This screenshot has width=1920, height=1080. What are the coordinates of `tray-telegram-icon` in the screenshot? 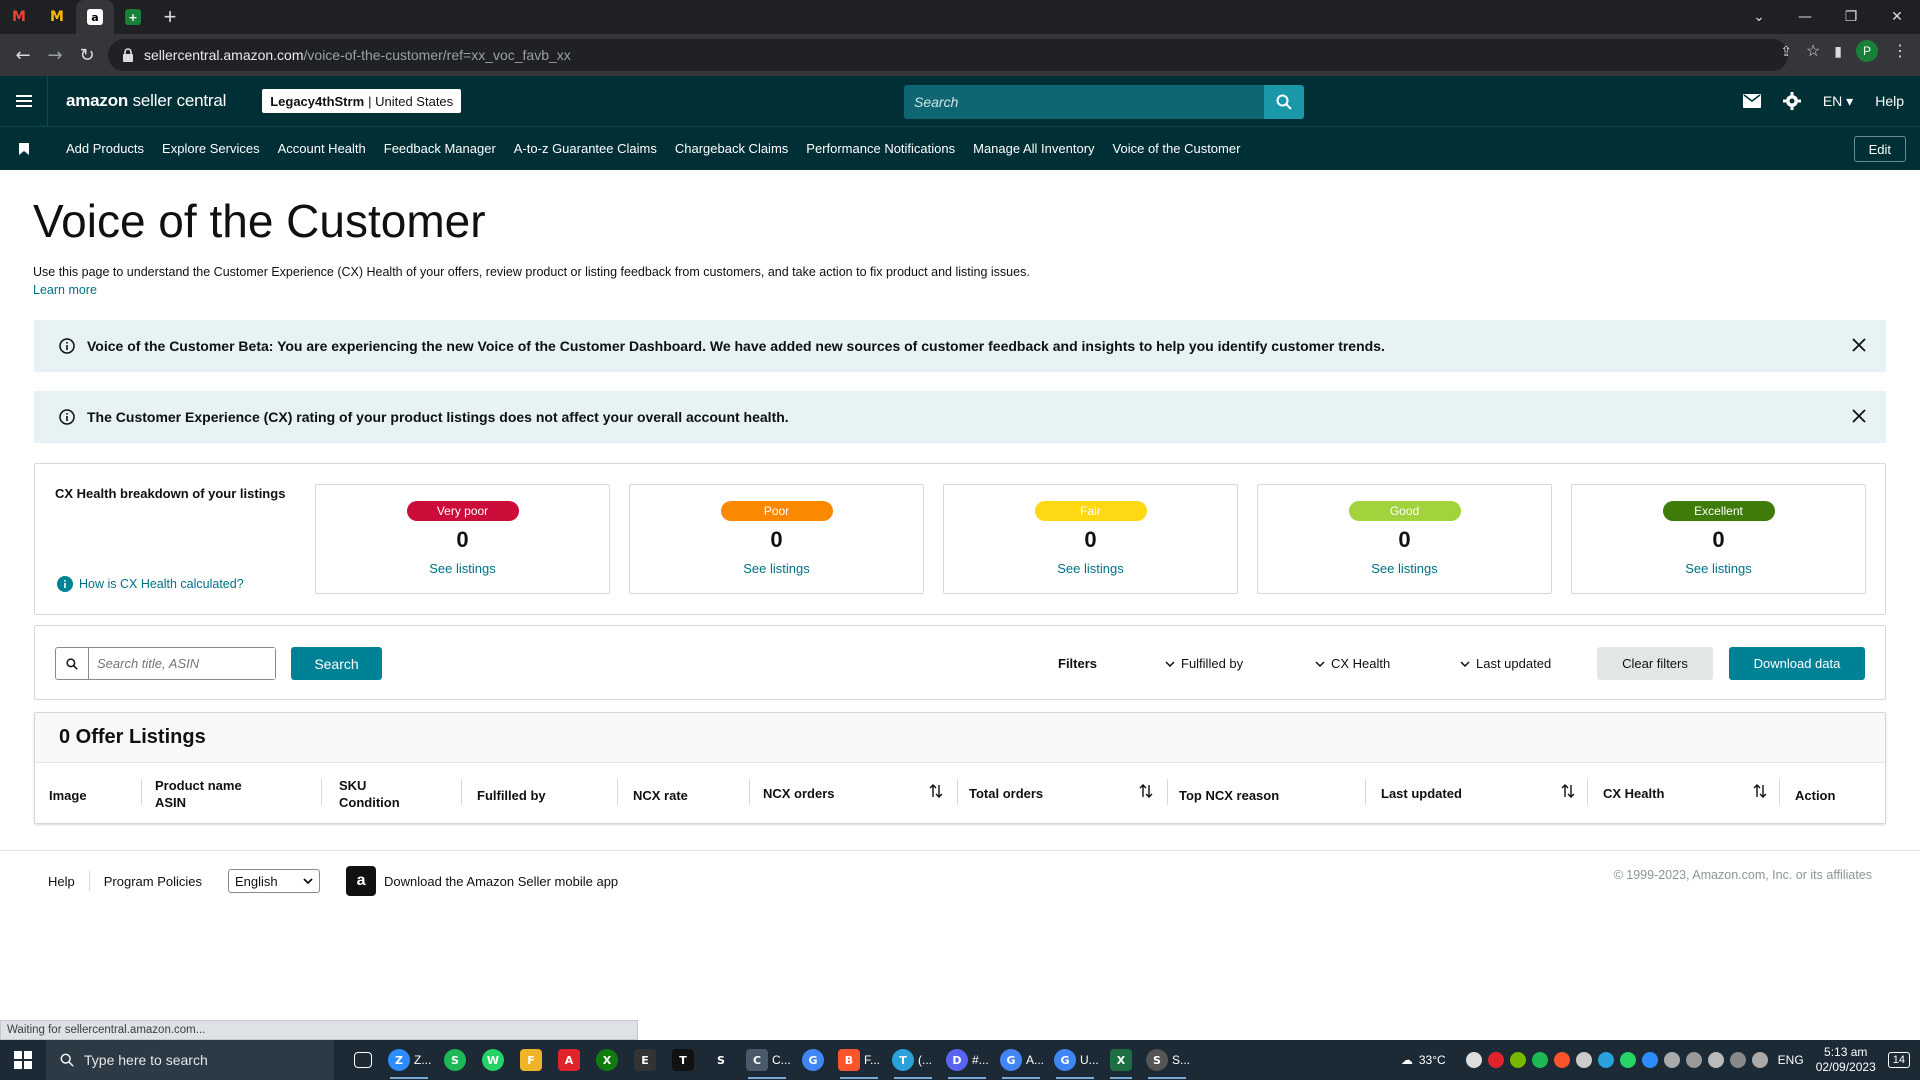 It's located at (1605, 1060).